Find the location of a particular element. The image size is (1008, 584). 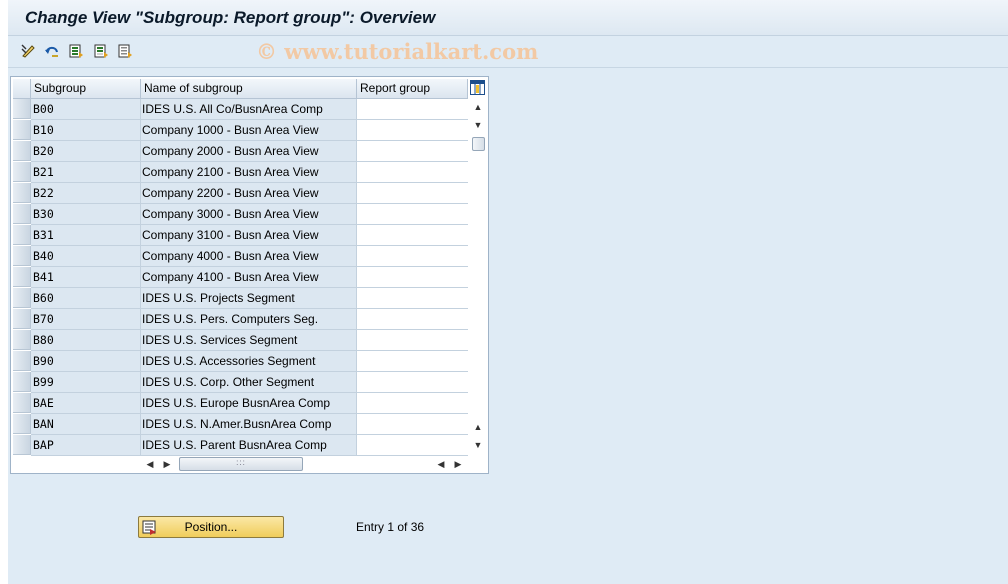

cell-name-of-subgroup: IDES U.S. Projects Segment is located at coordinates (249, 298).